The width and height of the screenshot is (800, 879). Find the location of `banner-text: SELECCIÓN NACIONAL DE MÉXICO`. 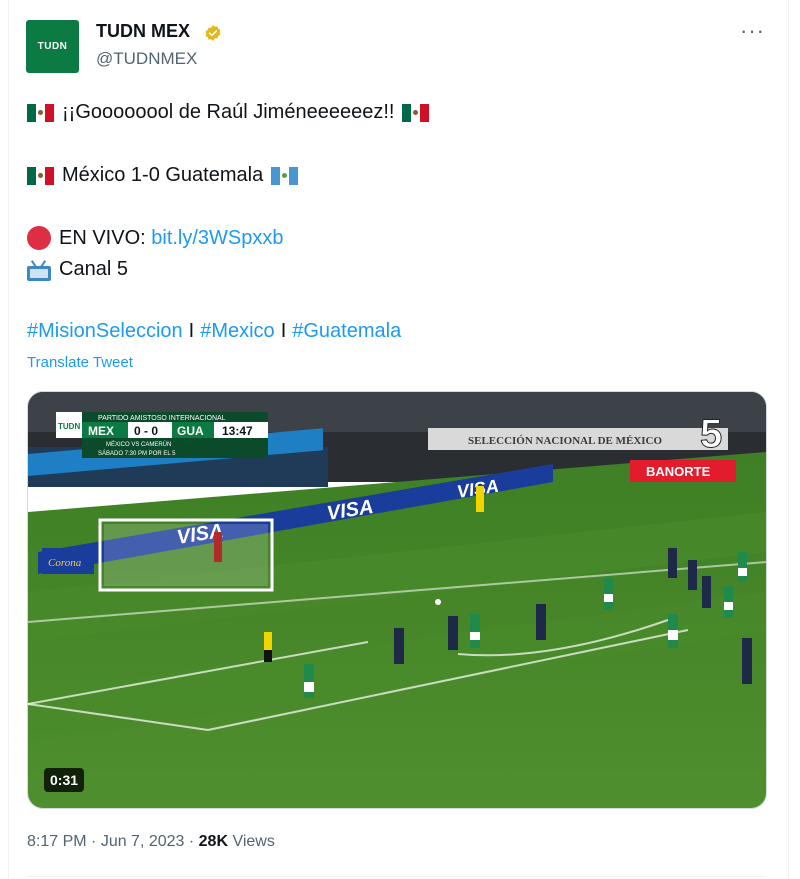

banner-text: SELECCIÓN NACIONAL DE MÉXICO is located at coordinates (565, 441).